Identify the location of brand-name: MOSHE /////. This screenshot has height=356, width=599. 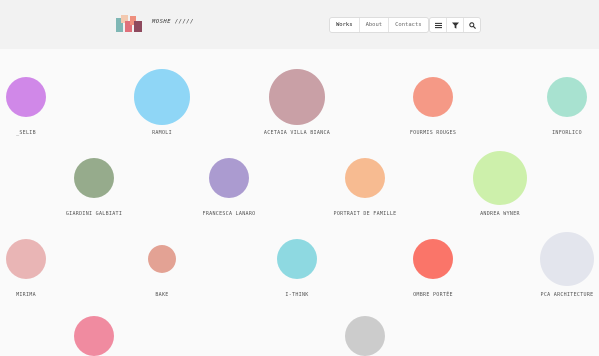
(173, 22).